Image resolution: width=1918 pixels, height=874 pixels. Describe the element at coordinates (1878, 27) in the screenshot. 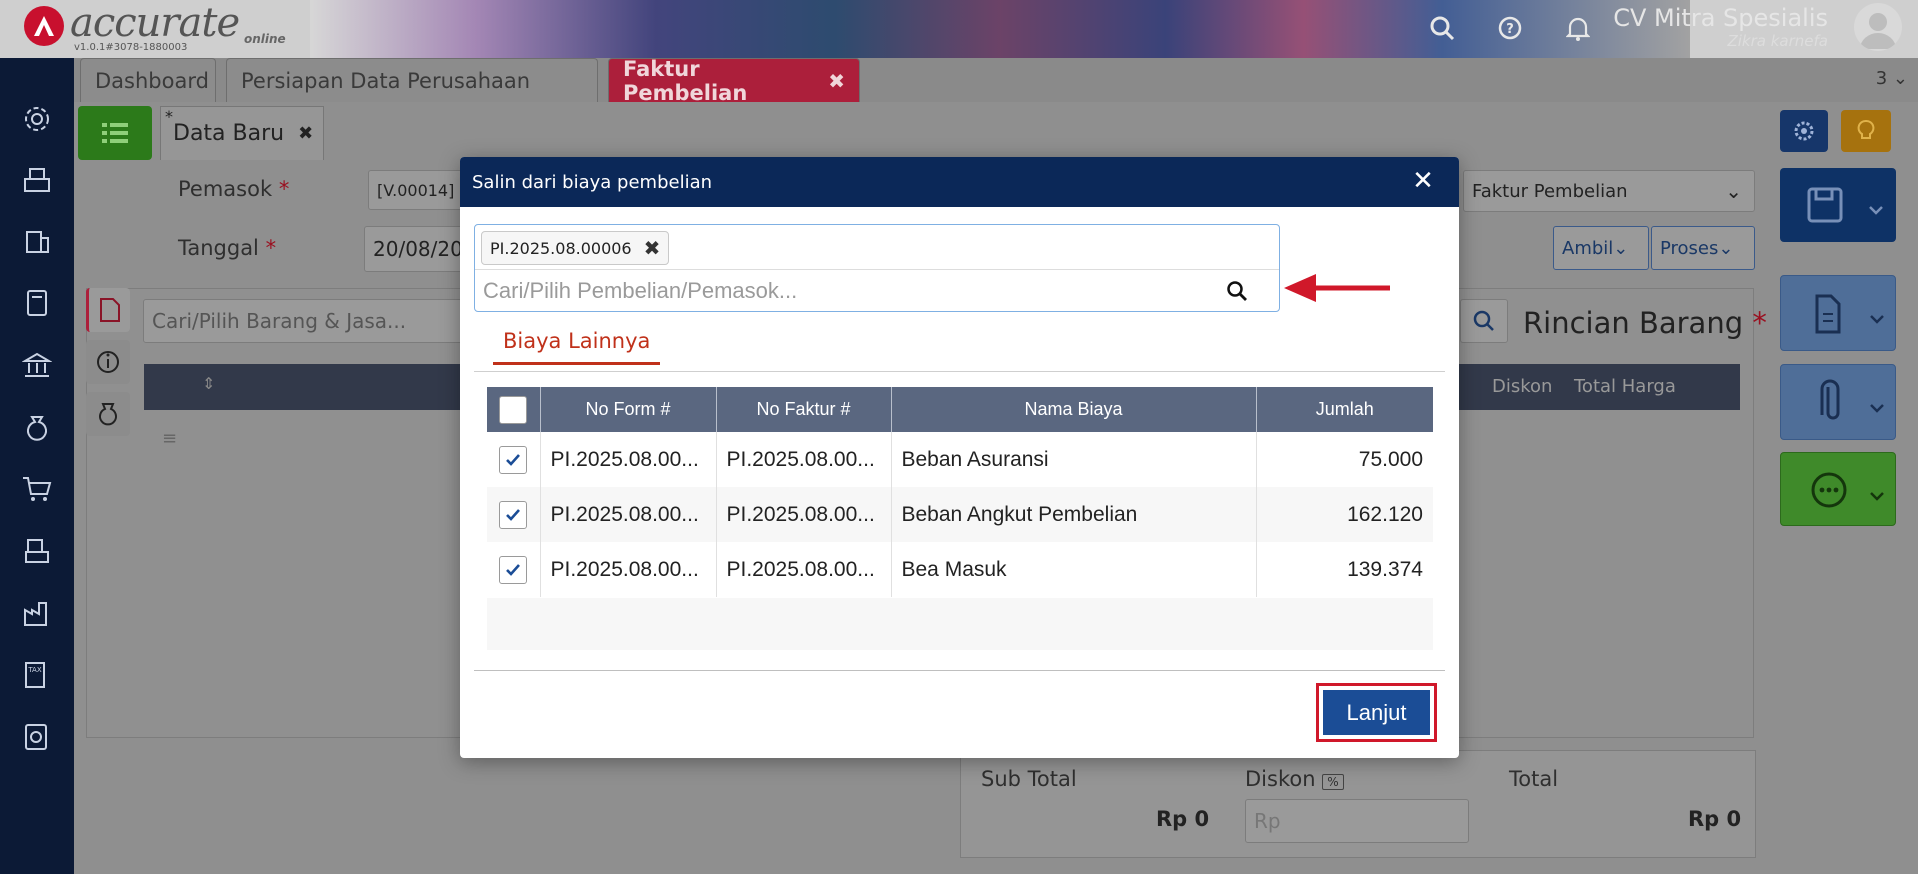

I see `avatar` at that location.